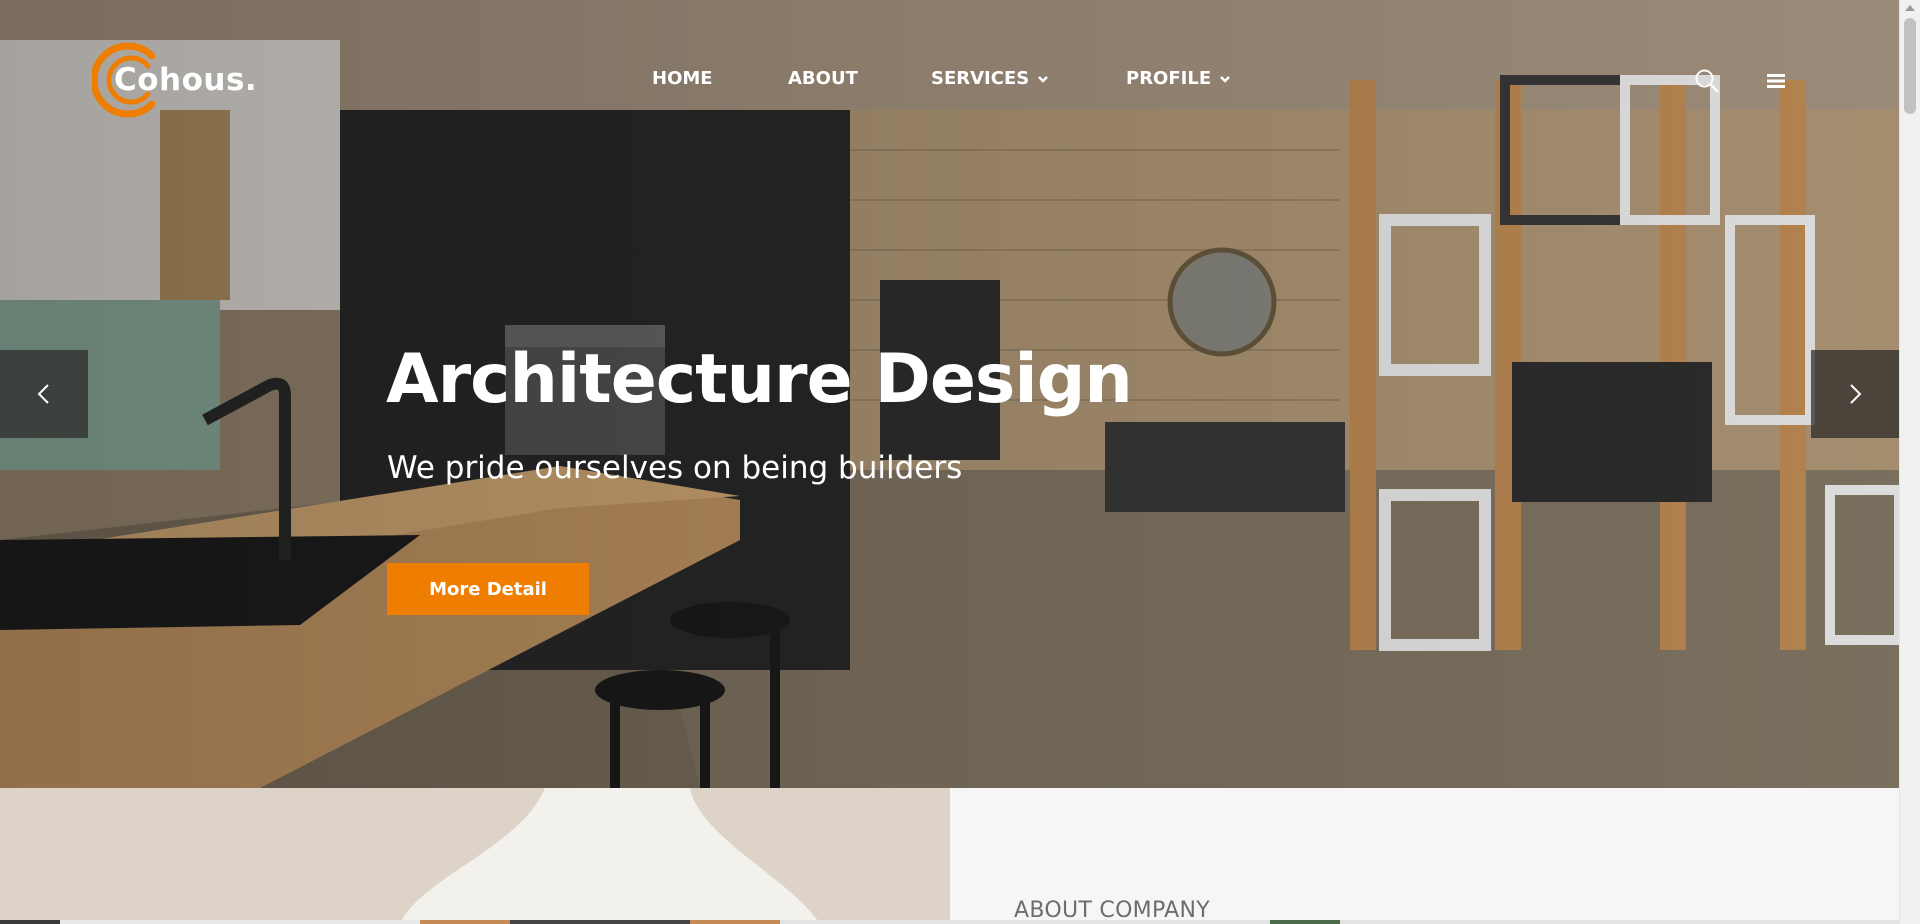 The height and width of the screenshot is (924, 1920). I want to click on bottom-color-strip, so click(949, 922).